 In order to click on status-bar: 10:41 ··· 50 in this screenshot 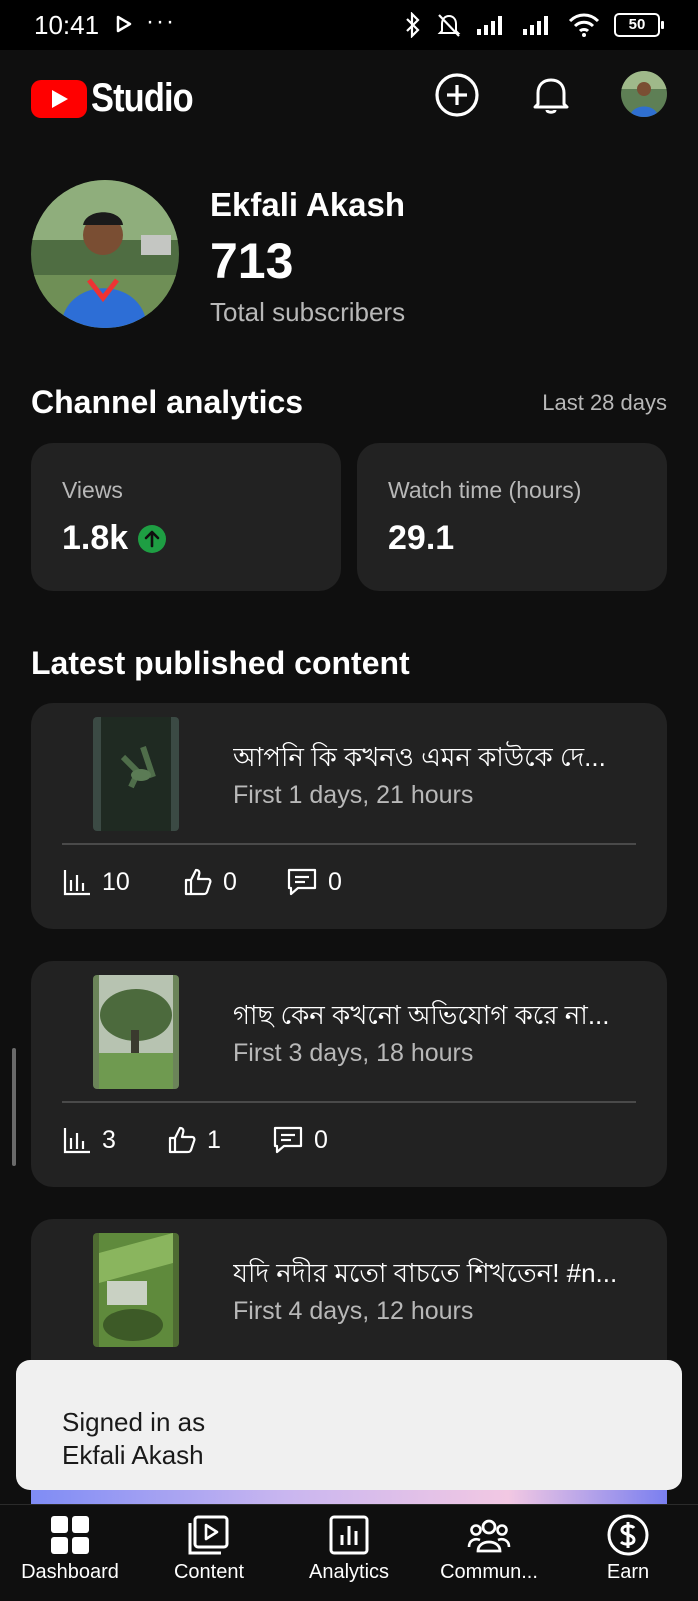, I will do `click(349, 25)`.